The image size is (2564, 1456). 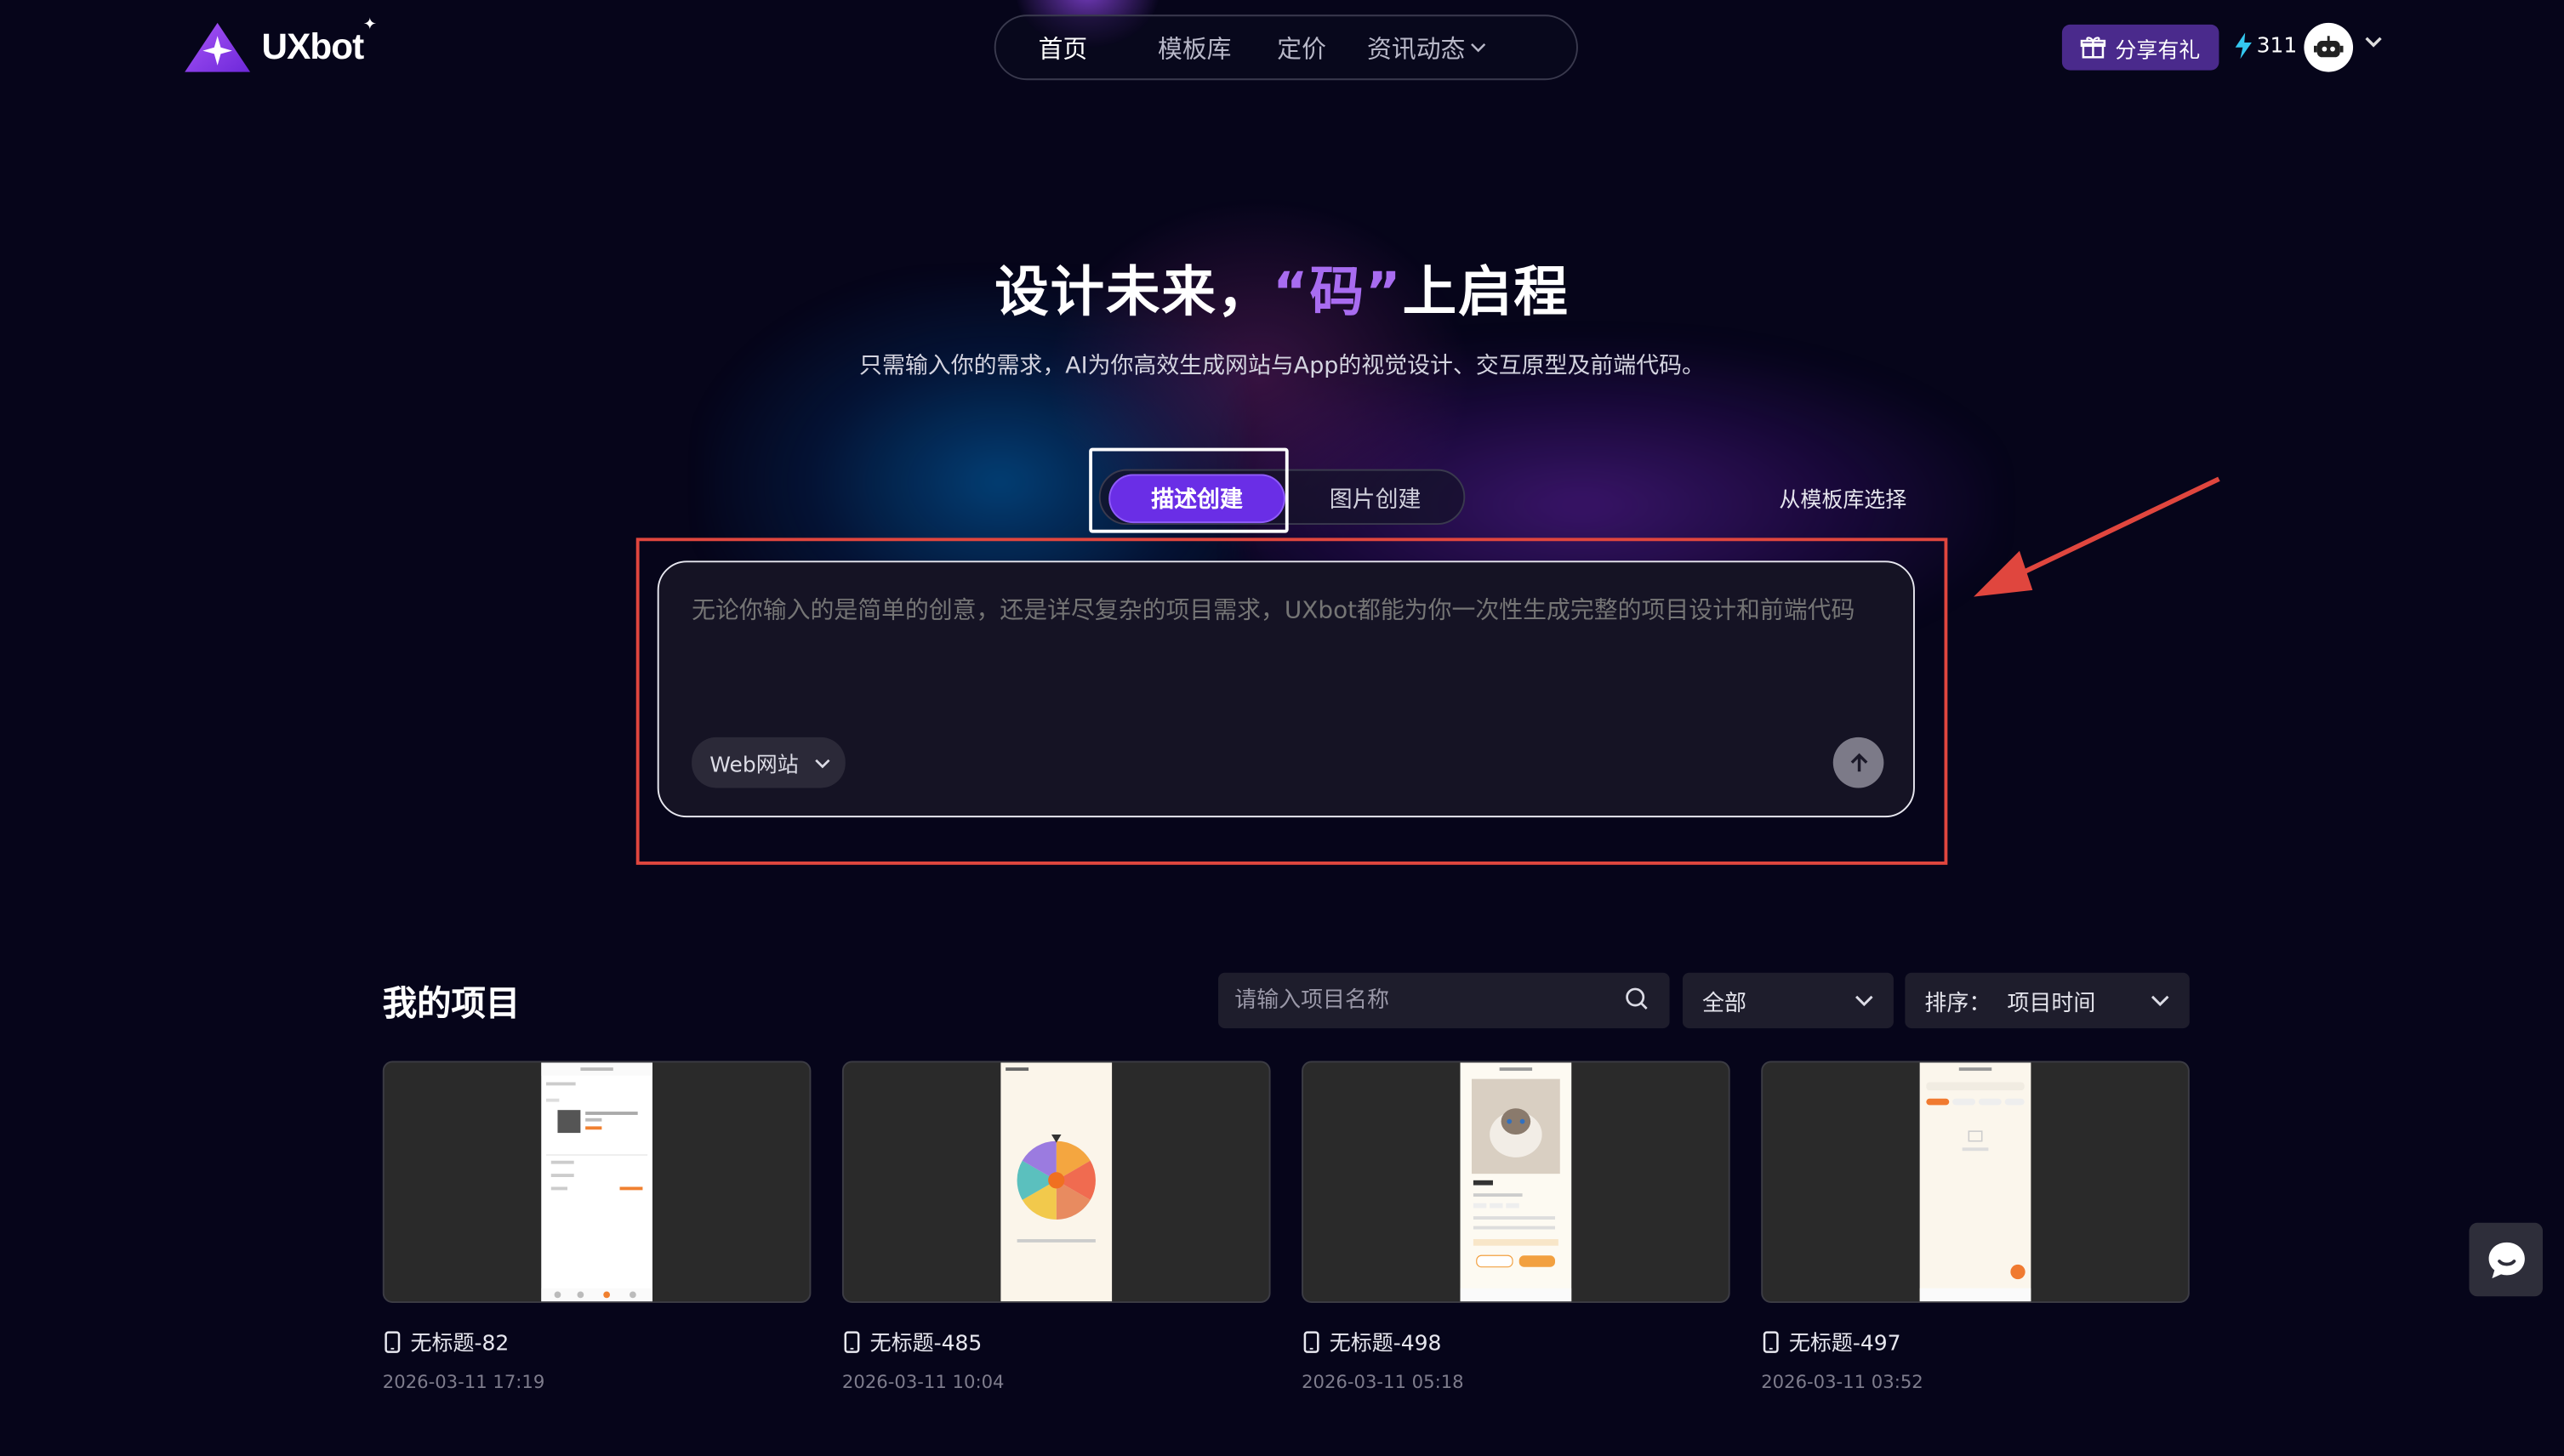 I want to click on prompt-card: Web网站, so click(x=1286, y=689).